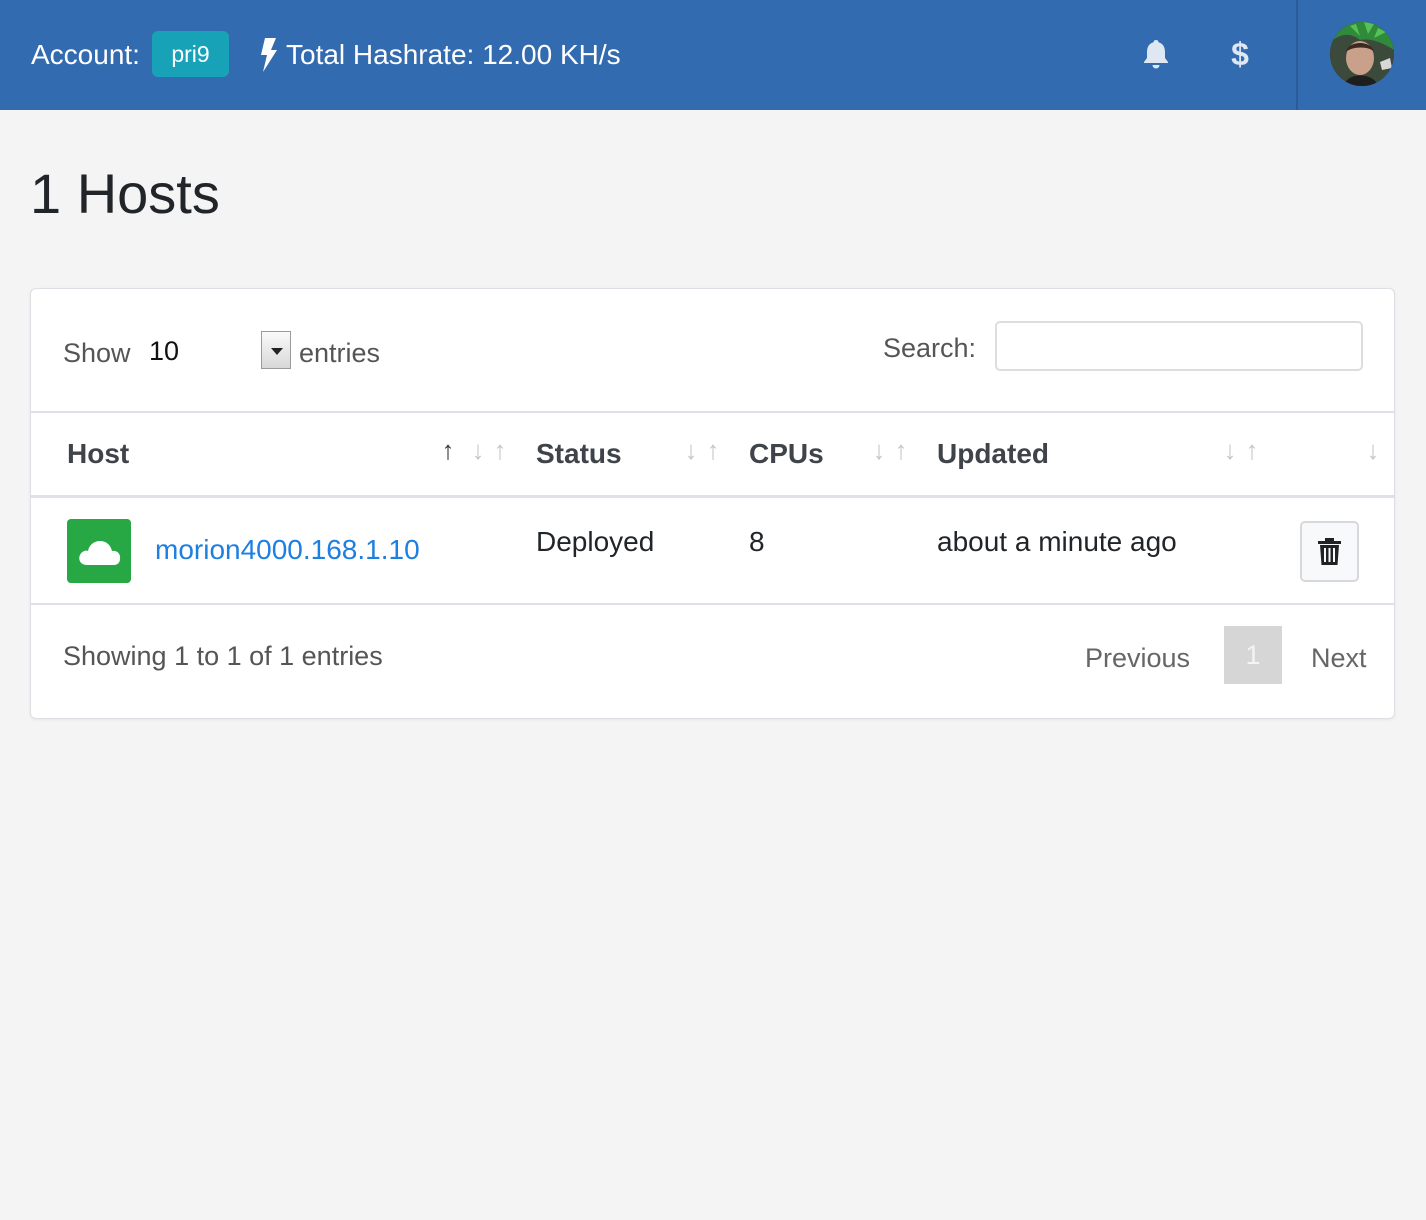 Image resolution: width=1426 pixels, height=1220 pixels. Describe the element at coordinates (1156, 54) in the screenshot. I see `bell-icon` at that location.